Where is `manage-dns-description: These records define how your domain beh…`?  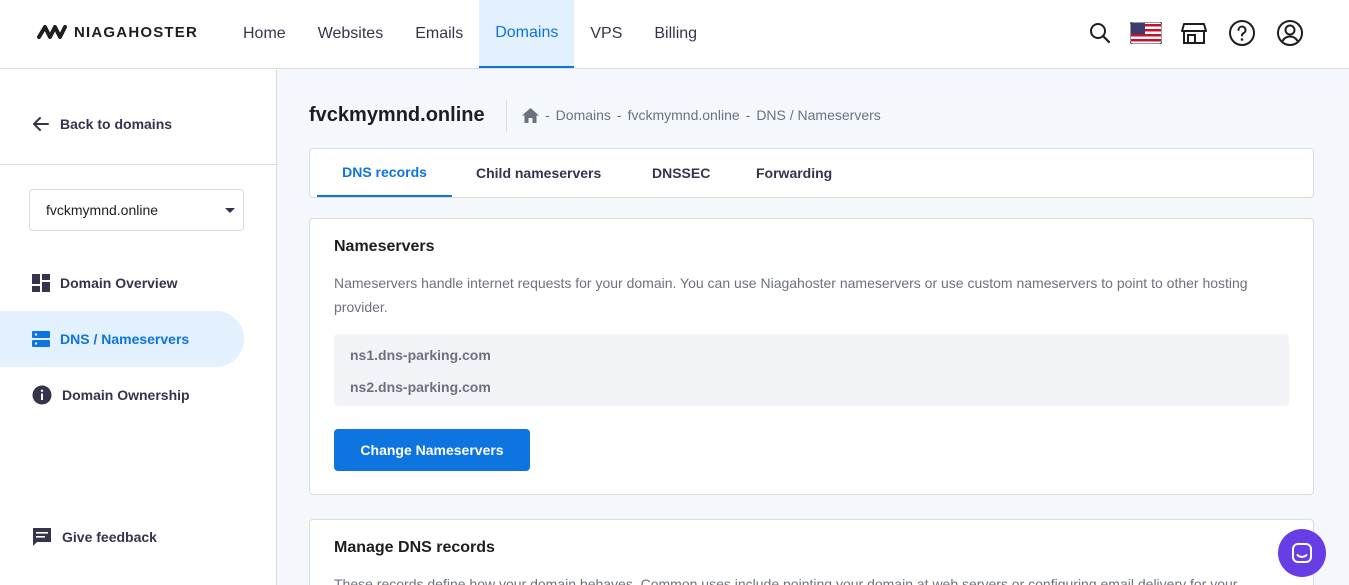
manage-dns-description: These records define how your domain beh… is located at coordinates (786, 580).